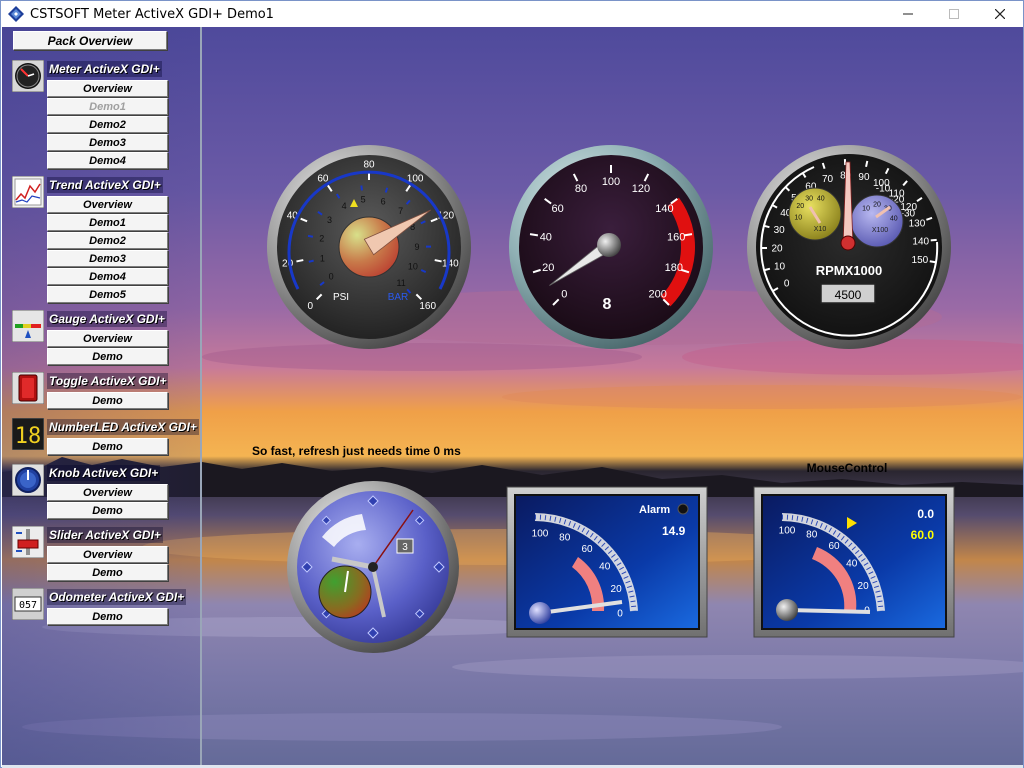 The image size is (1024, 768). I want to click on psi-unit-label: PSI, so click(341, 297).